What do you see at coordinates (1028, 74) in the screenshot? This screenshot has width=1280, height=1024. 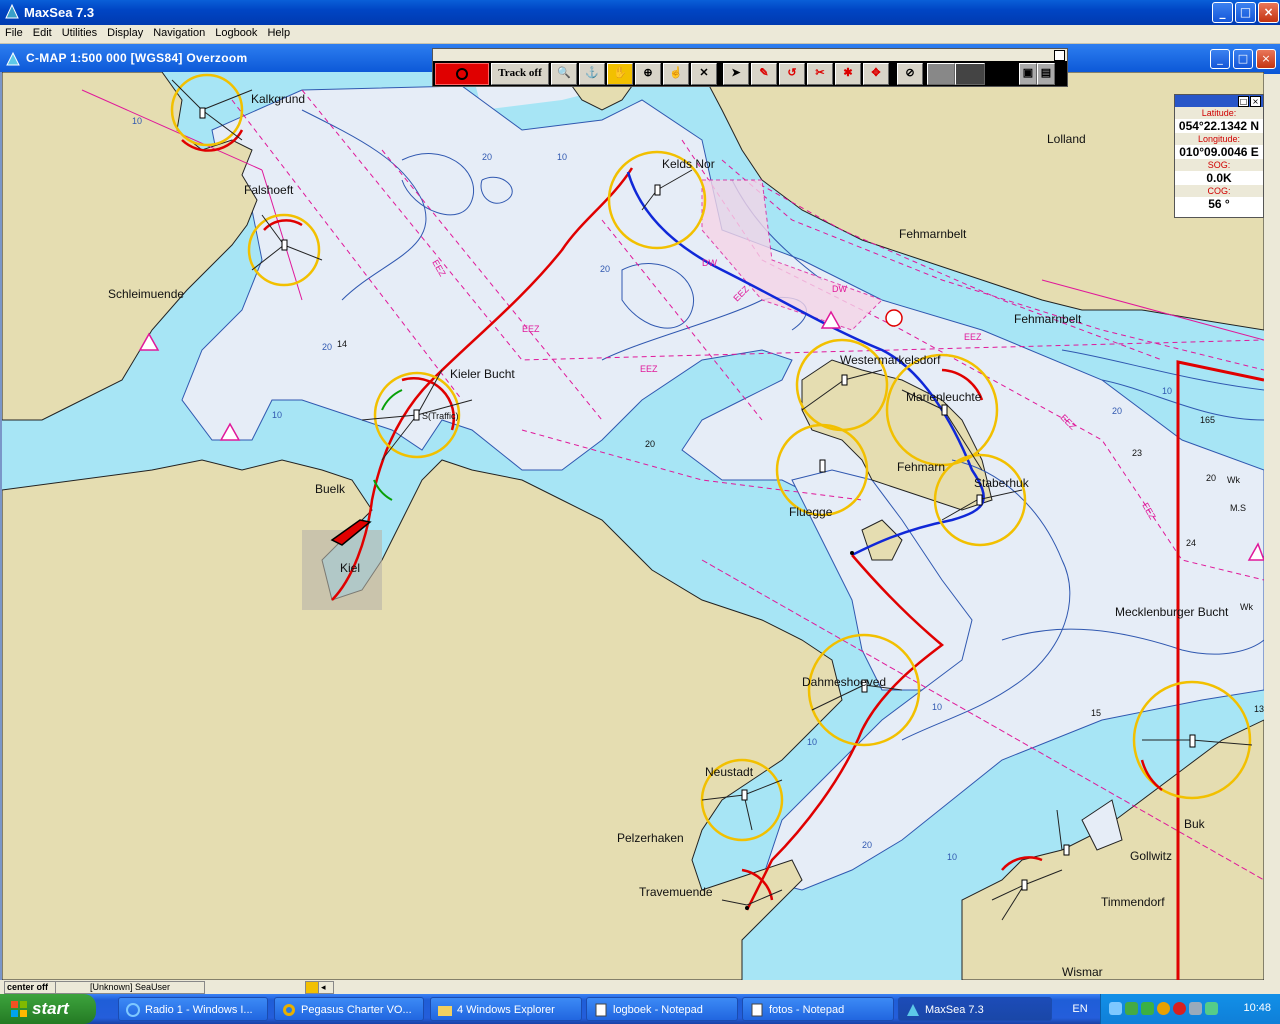 I see `monitor-icon: ▣` at bounding box center [1028, 74].